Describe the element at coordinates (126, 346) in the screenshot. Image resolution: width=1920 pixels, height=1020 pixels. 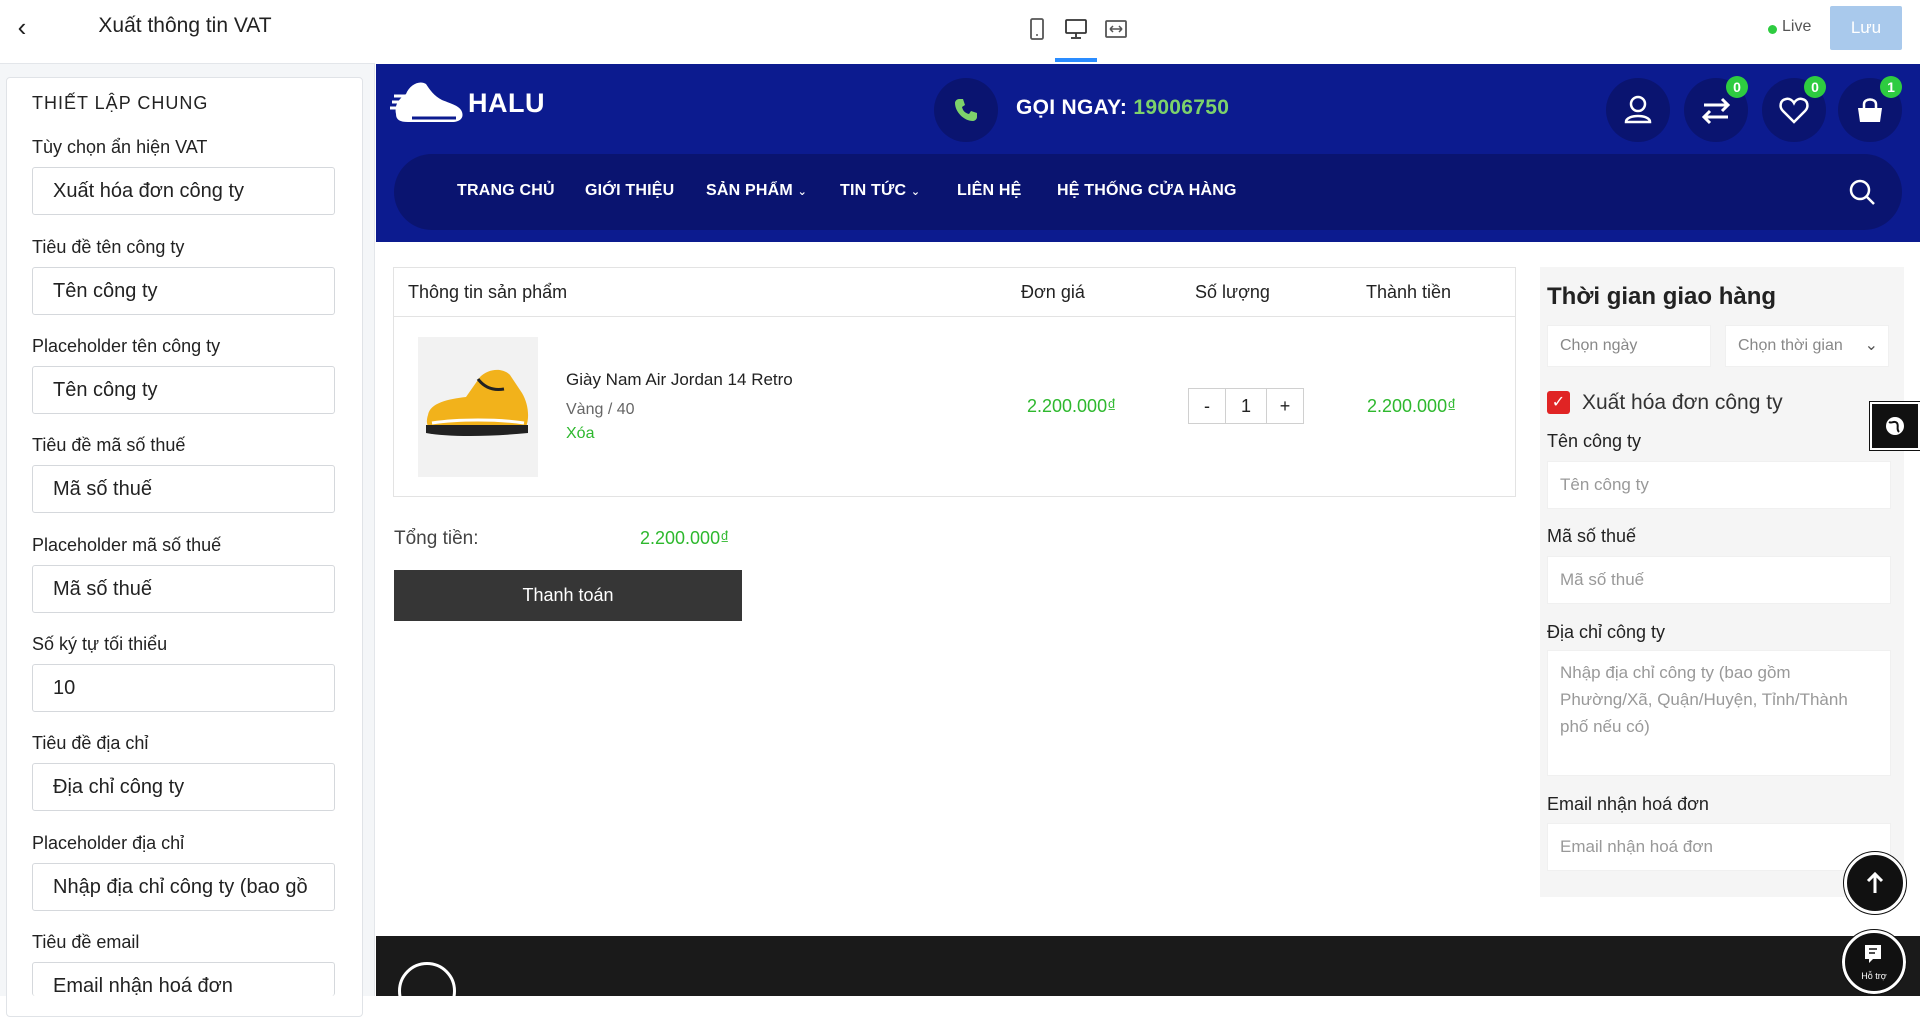
I see `field-label: Placeholder tên công ty` at that location.